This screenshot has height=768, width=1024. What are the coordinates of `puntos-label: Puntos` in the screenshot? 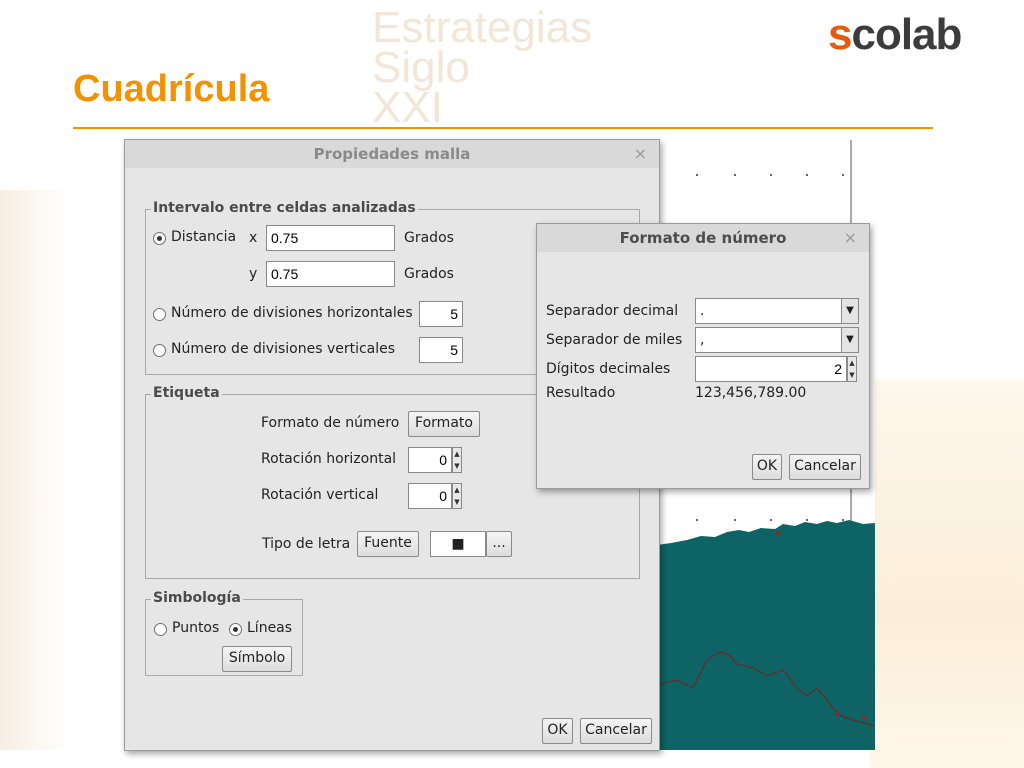 It's located at (196, 628).